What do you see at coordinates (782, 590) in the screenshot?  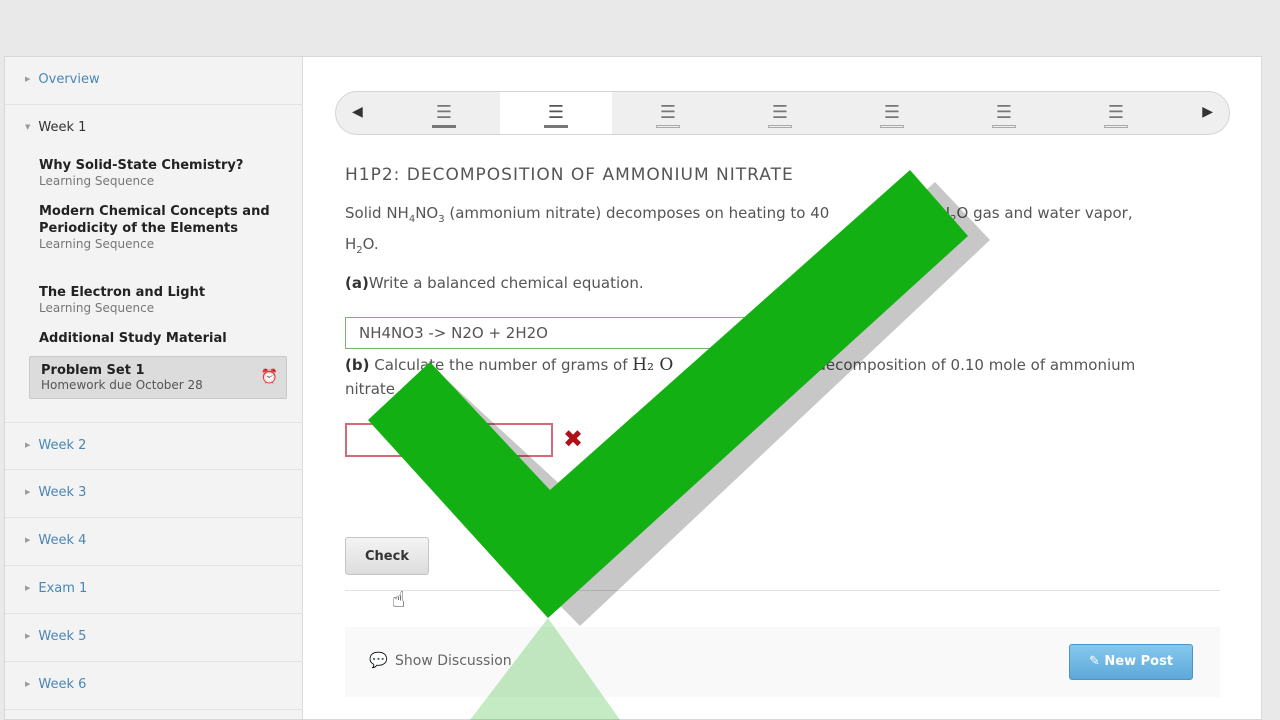 I see `divider` at bounding box center [782, 590].